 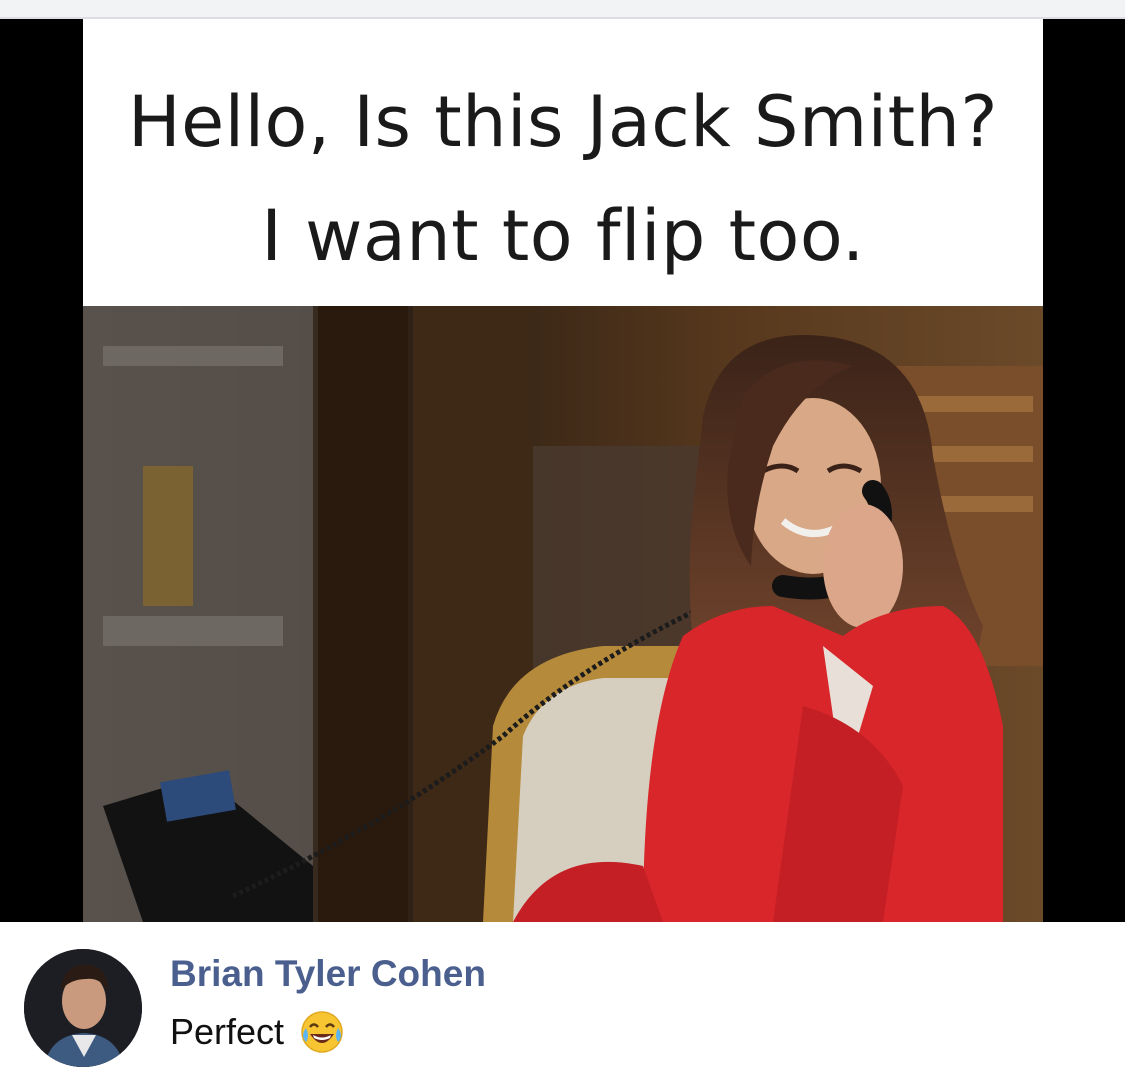 I want to click on comment-text-label: Perfect, so click(x=227, y=1031).